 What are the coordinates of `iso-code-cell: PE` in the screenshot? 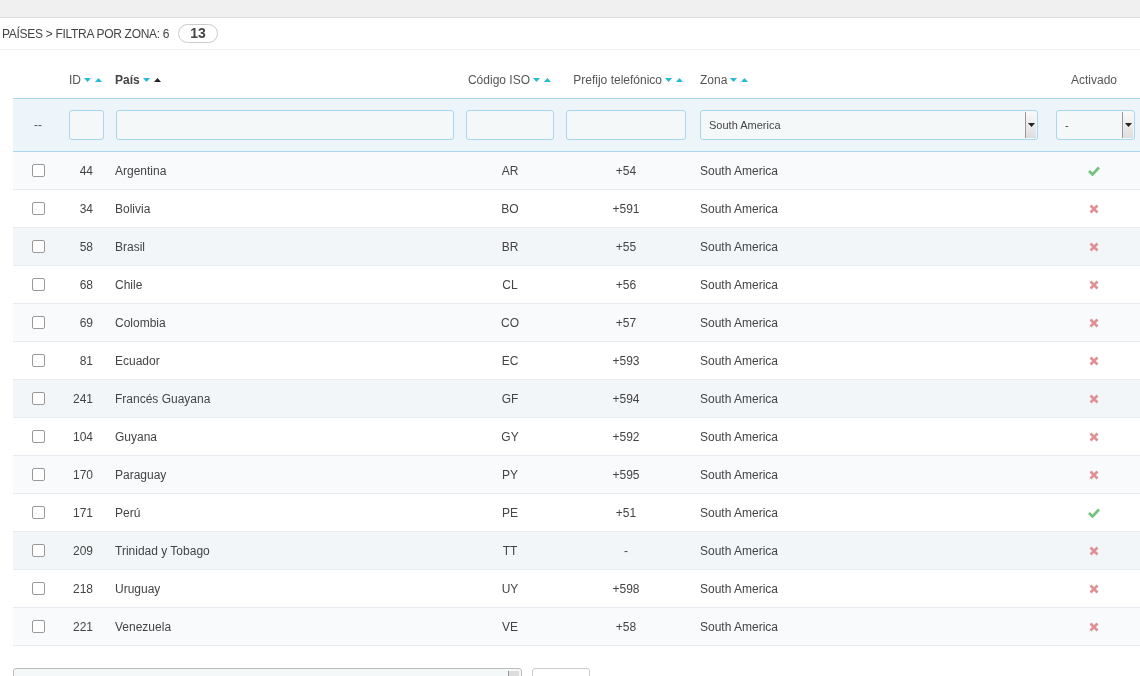 It's located at (510, 512).